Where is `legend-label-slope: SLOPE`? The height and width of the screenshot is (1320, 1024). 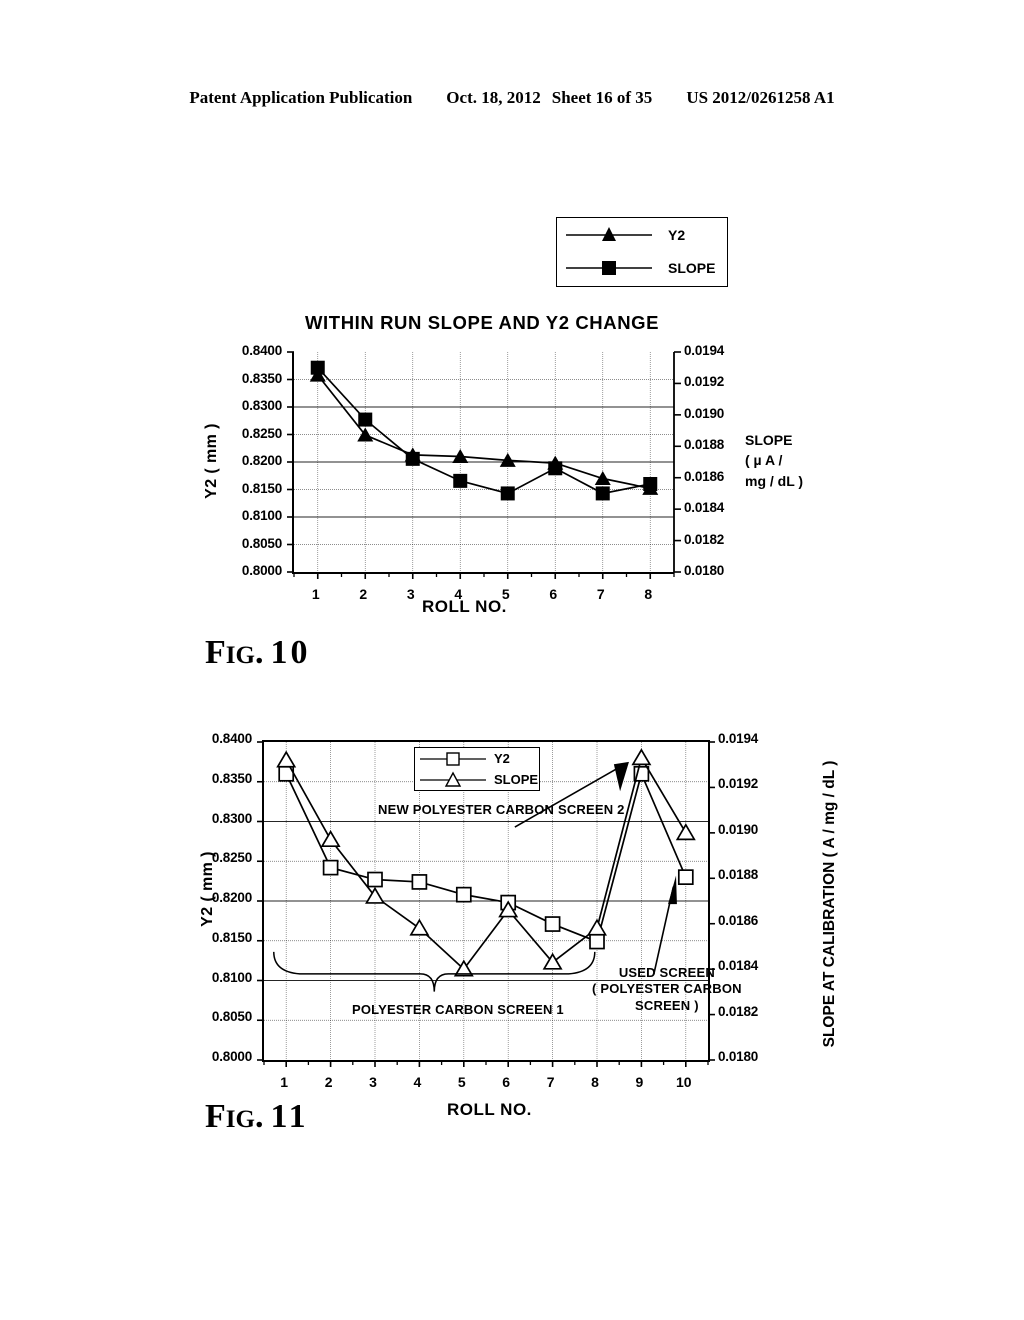 legend-label-slope: SLOPE is located at coordinates (516, 779).